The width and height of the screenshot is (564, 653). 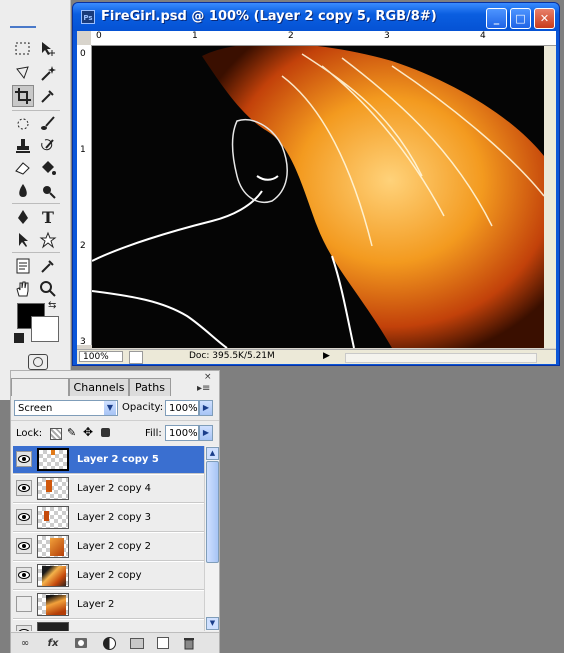 What do you see at coordinates (66, 408) in the screenshot?
I see `blend-mode-select: Screen ▼` at bounding box center [66, 408].